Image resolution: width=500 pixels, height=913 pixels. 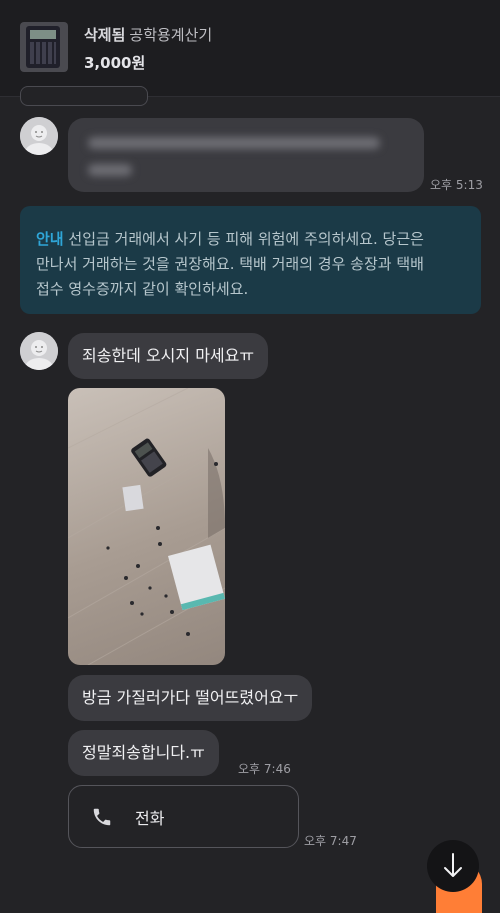 What do you see at coordinates (168, 356) in the screenshot?
I see `message-bubble: 죄송한데 오시지 마세요ㅠ` at bounding box center [168, 356].